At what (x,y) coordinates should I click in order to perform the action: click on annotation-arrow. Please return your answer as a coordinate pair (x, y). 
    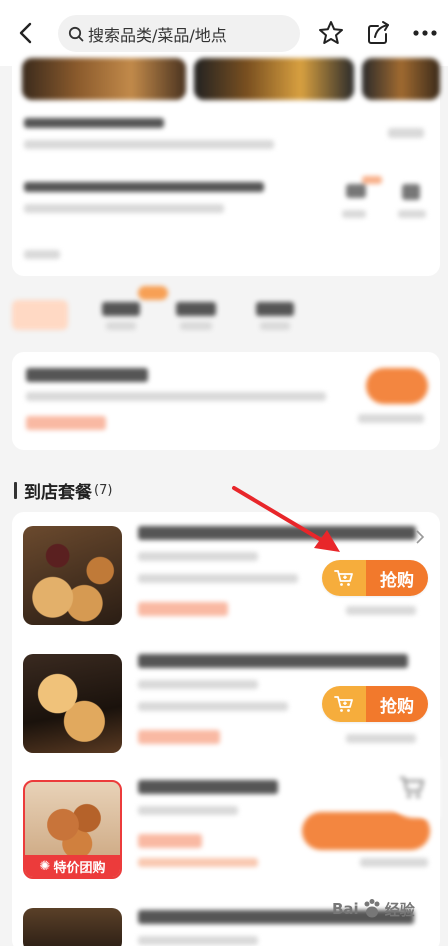
    Looking at the image, I should click on (286, 519).